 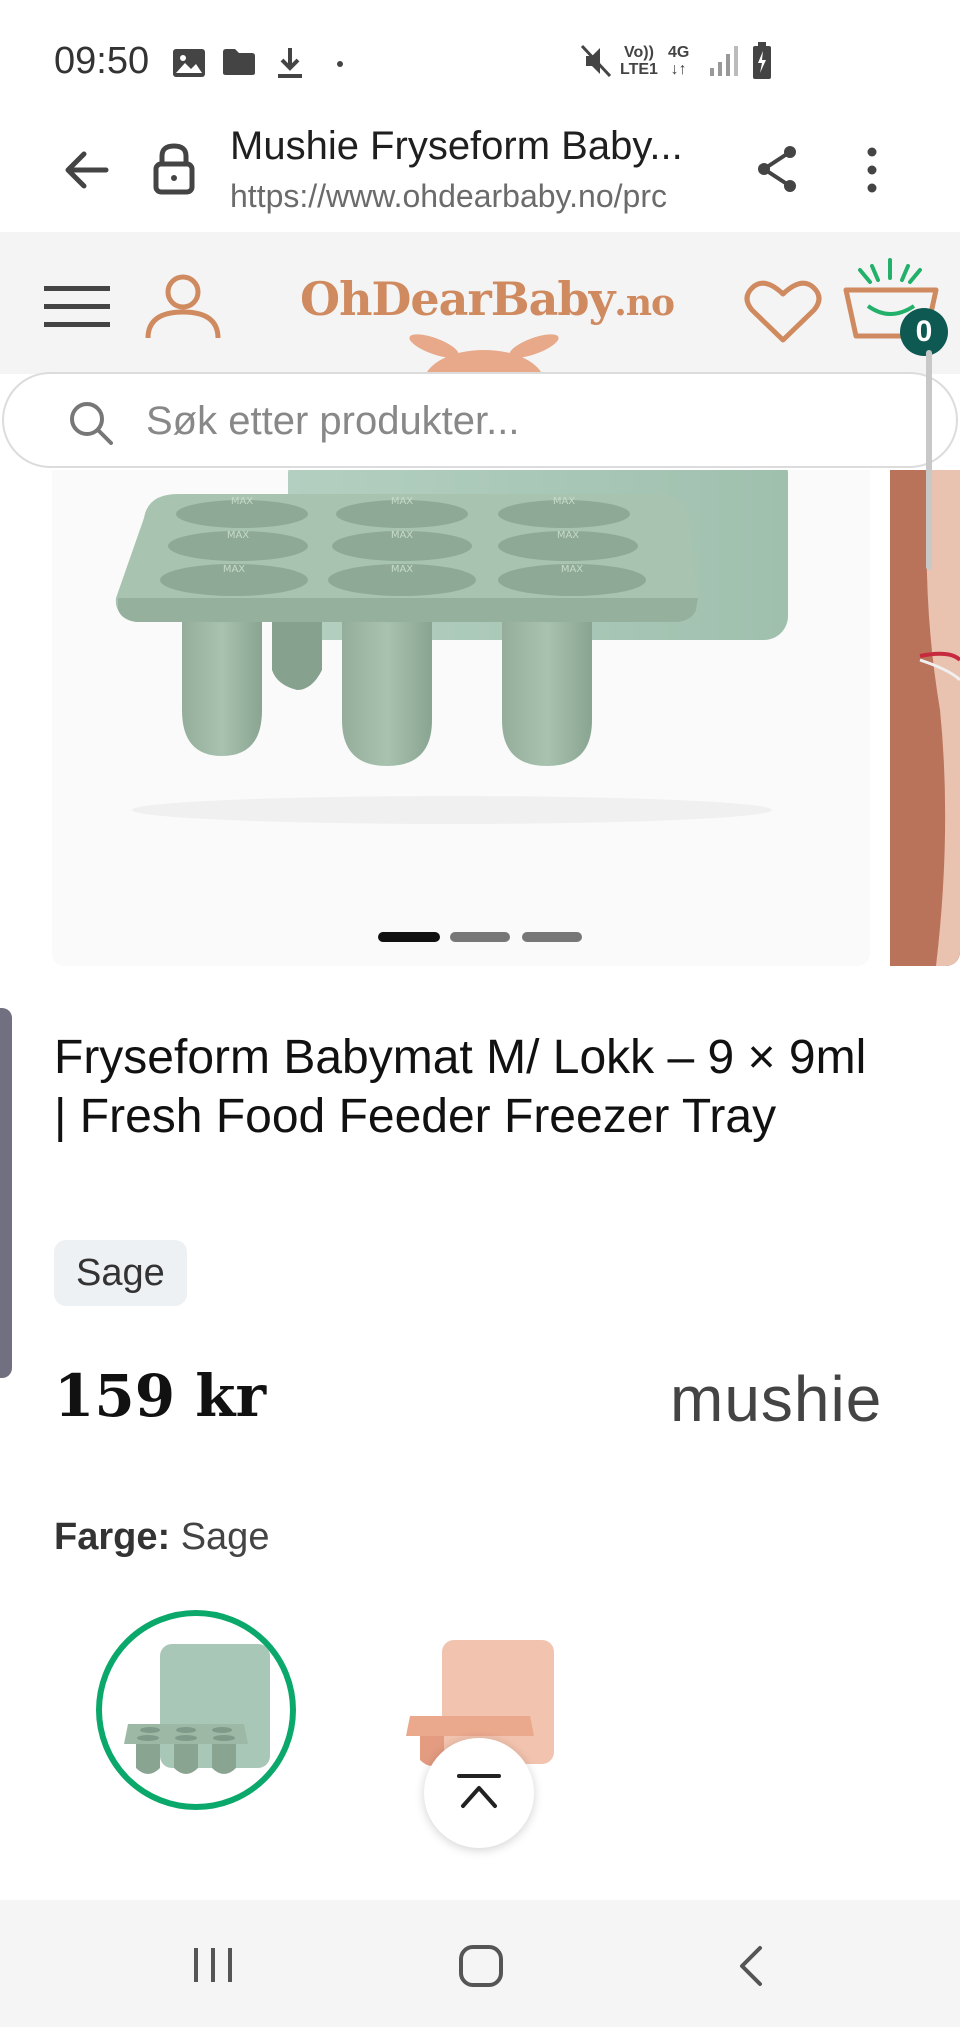 I want to click on search-bar, so click(x=480, y=420).